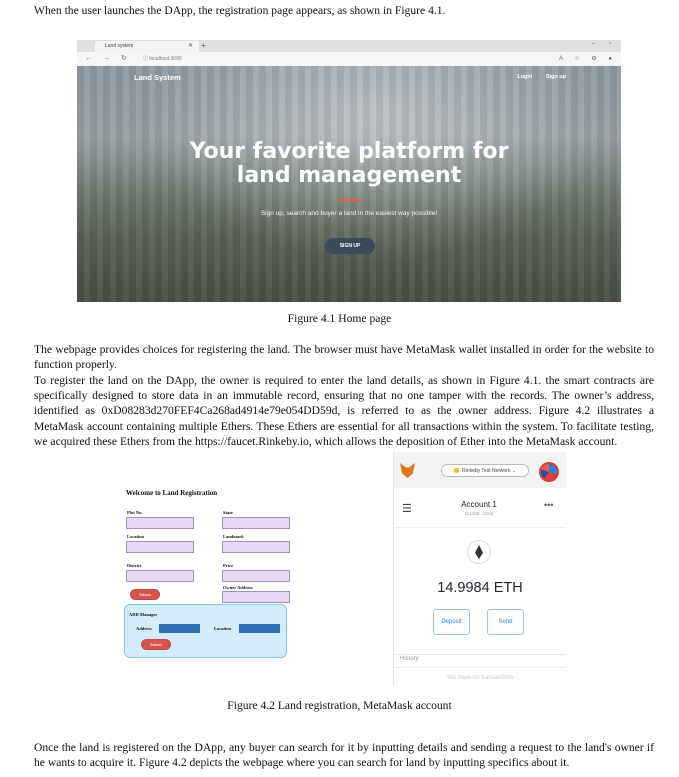 The image size is (679, 777). Describe the element at coordinates (604, 44) in the screenshot. I see `window-controls-icon: ‒ ▫` at that location.